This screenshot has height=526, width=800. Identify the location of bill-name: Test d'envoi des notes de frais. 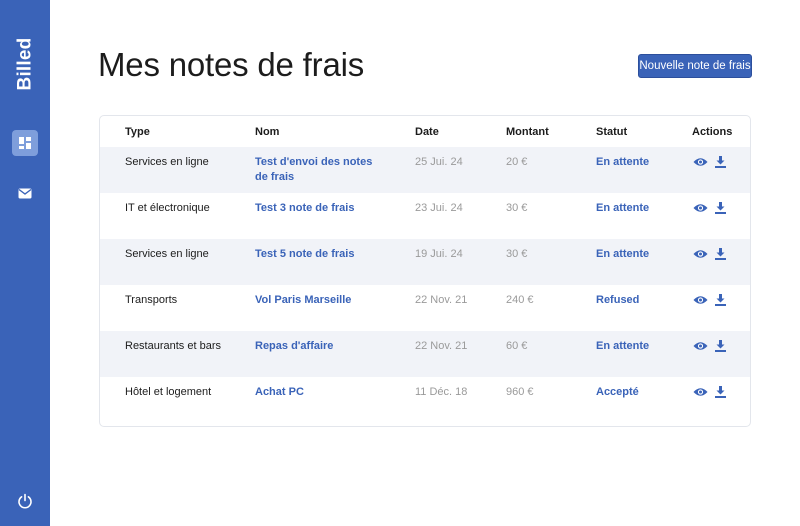
(314, 169).